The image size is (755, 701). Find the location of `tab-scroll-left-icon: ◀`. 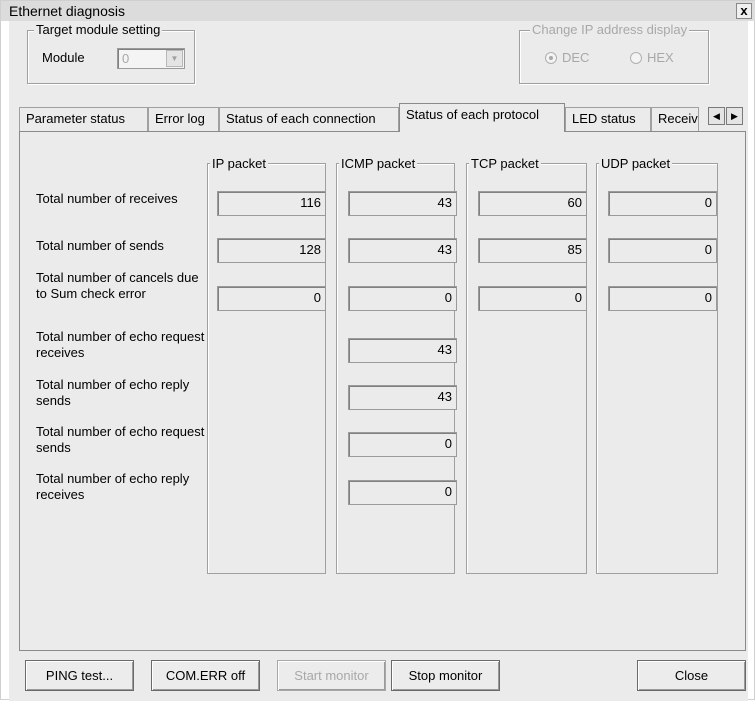

tab-scroll-left-icon: ◀ is located at coordinates (716, 116).